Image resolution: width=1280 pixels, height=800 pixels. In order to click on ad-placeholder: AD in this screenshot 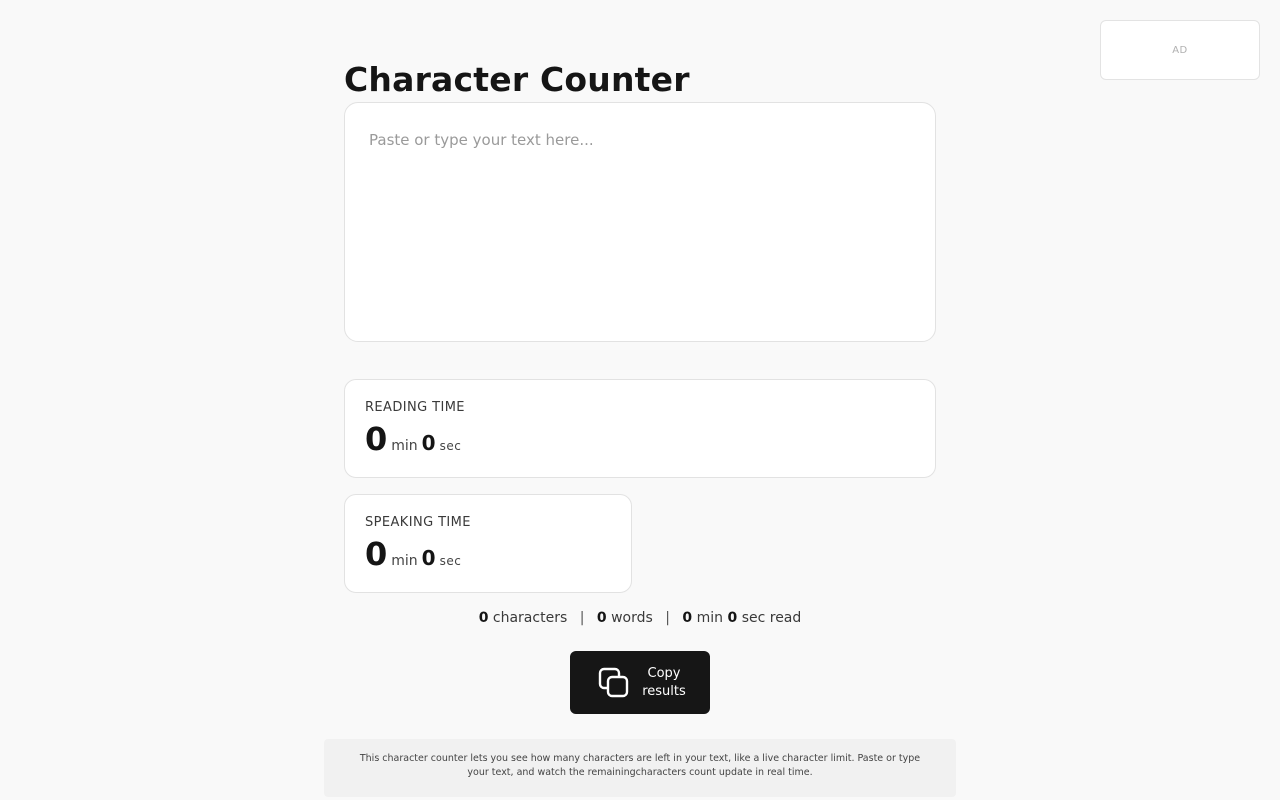, I will do `click(1180, 50)`.